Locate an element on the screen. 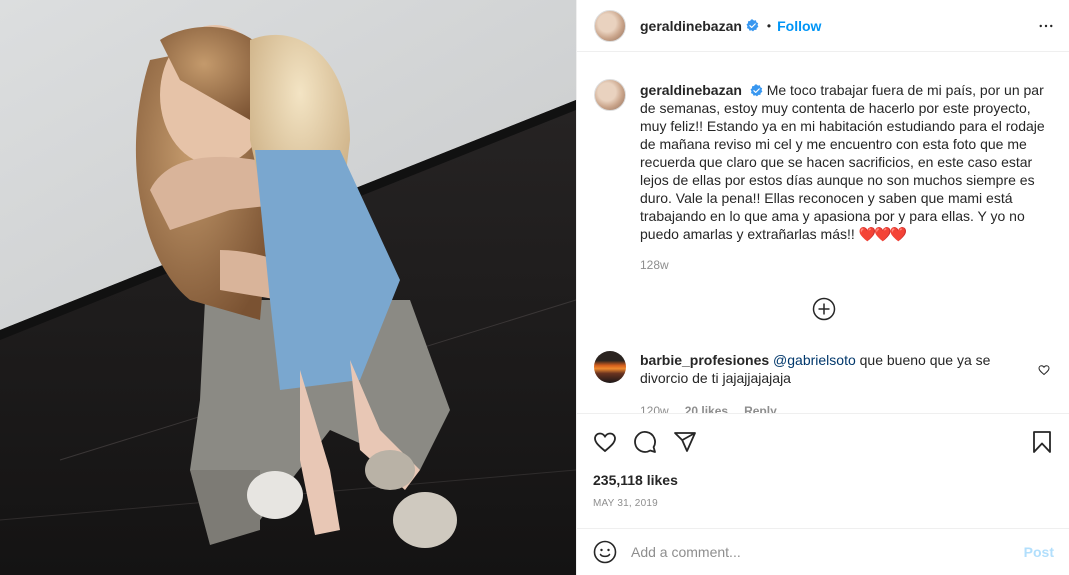  add-comment-bar: Post is located at coordinates (823, 551).